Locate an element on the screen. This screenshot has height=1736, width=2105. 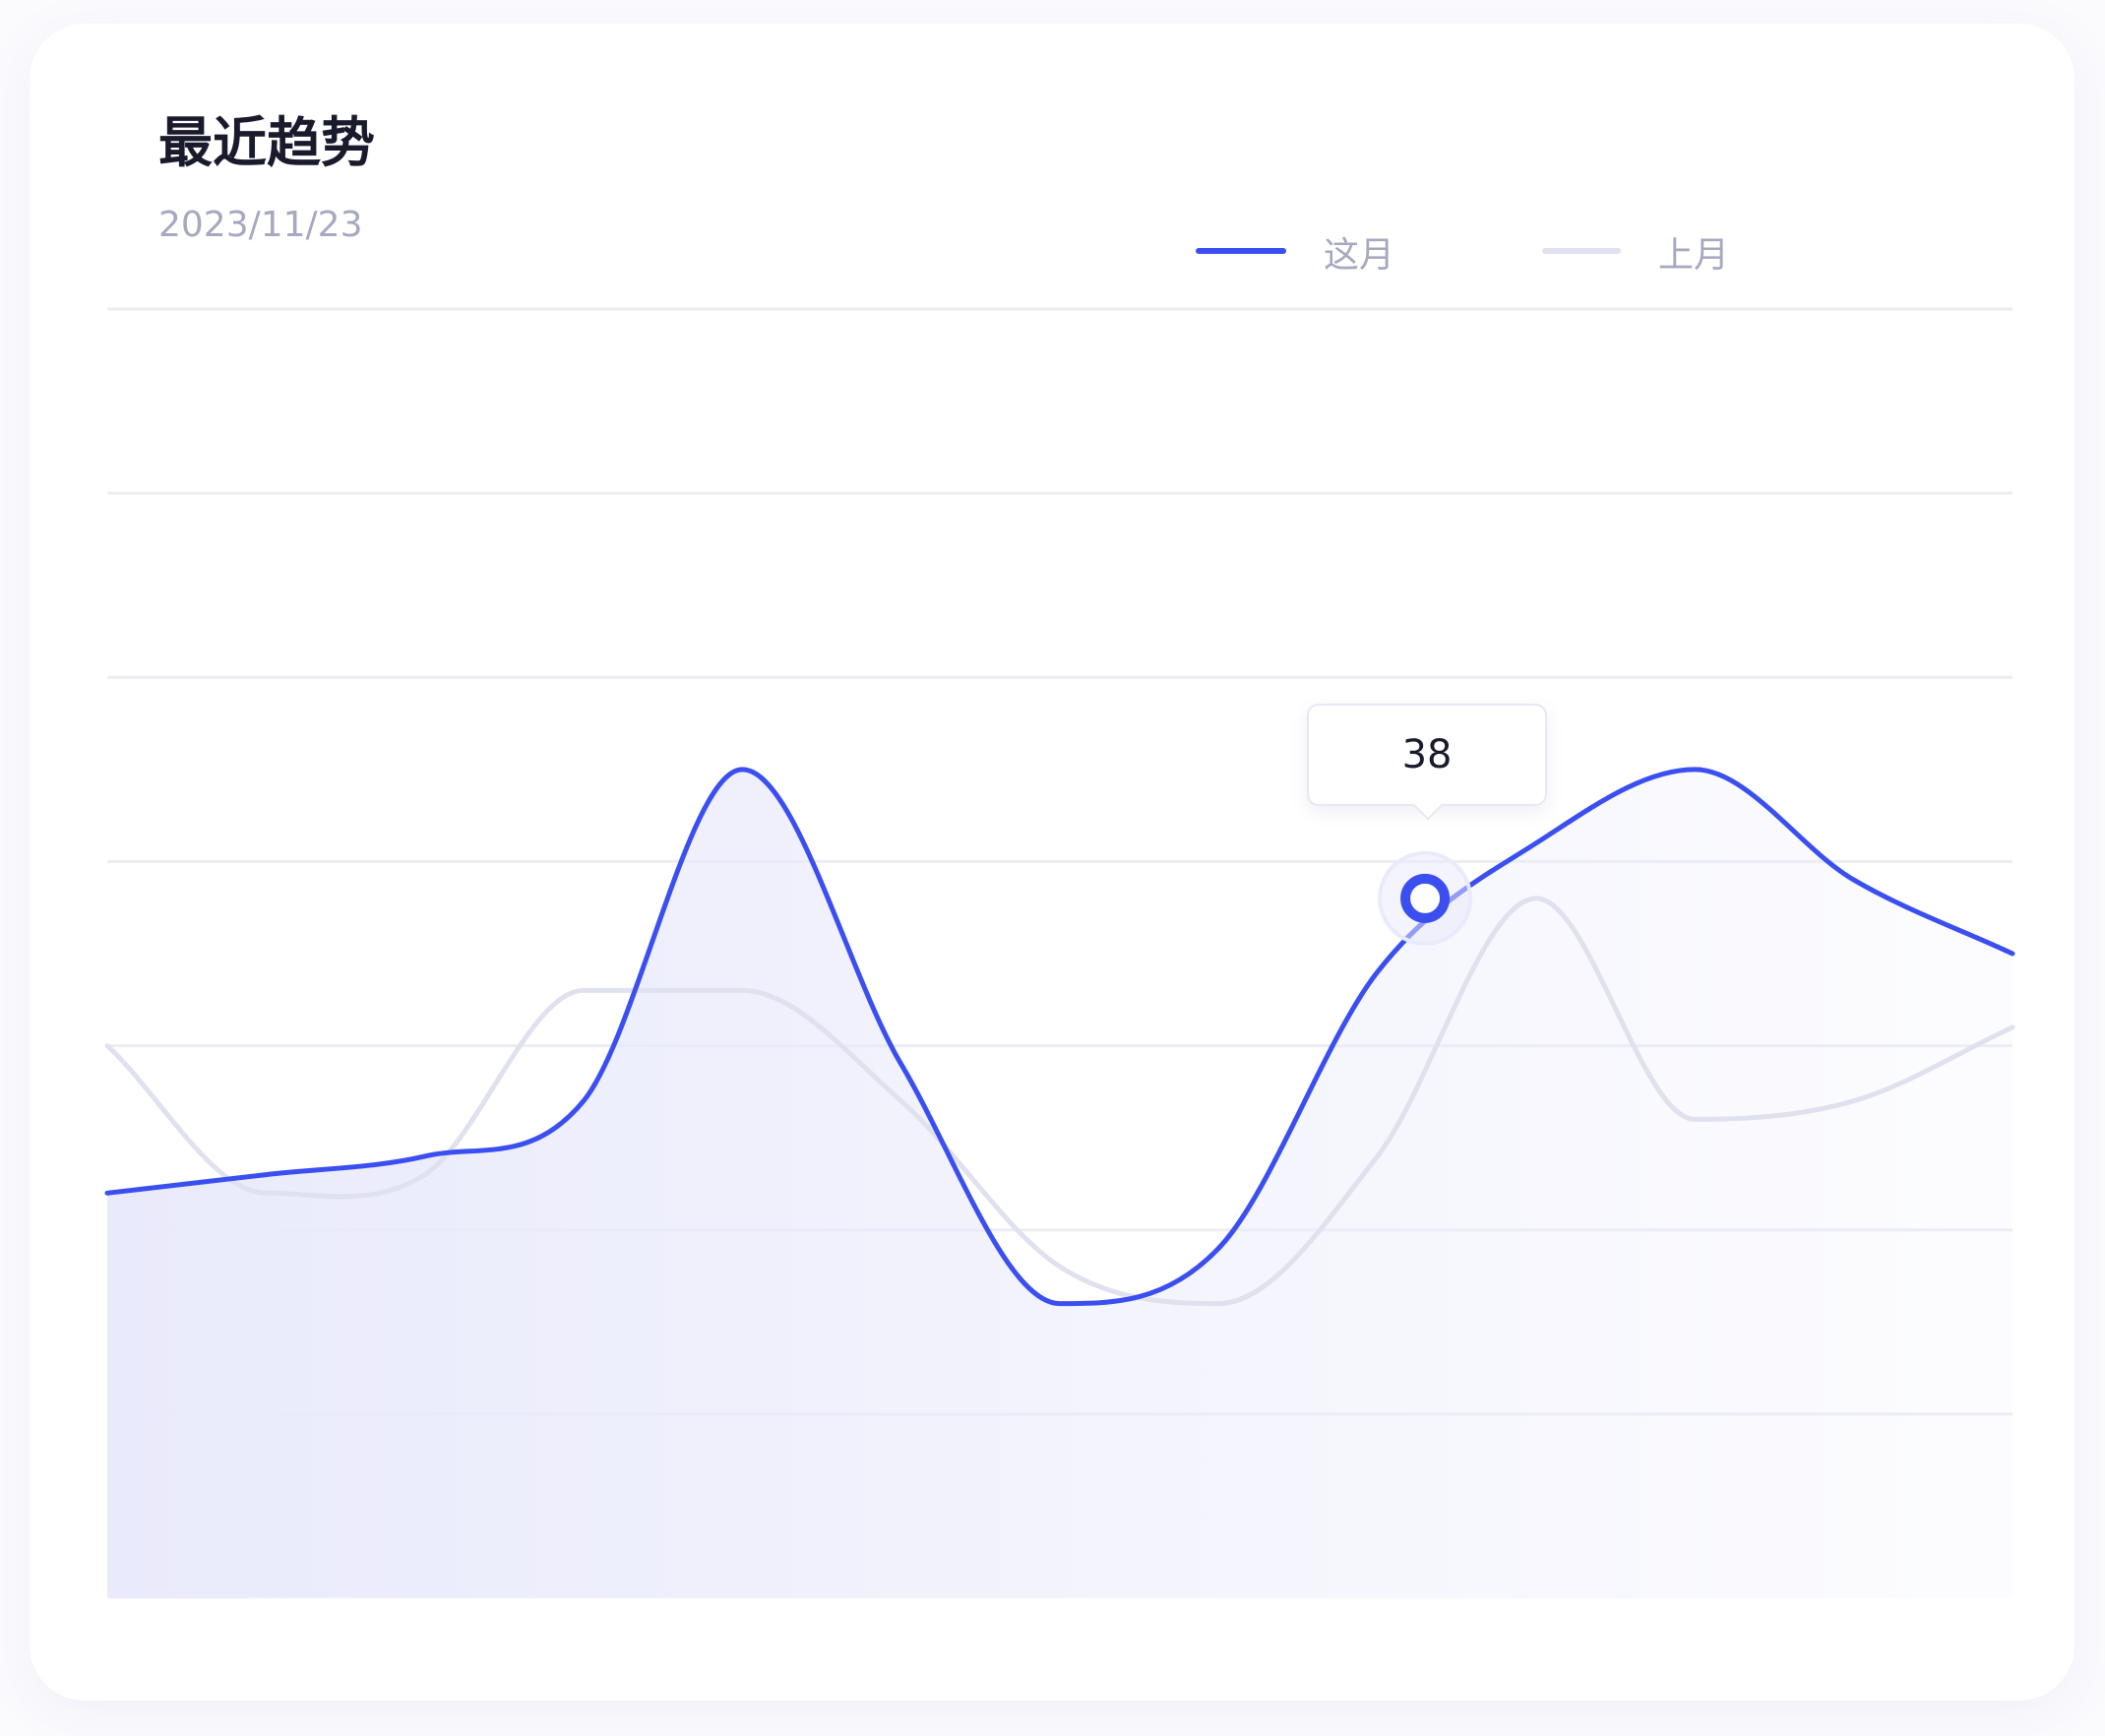
tooltip-value: 38 is located at coordinates (1427, 754).